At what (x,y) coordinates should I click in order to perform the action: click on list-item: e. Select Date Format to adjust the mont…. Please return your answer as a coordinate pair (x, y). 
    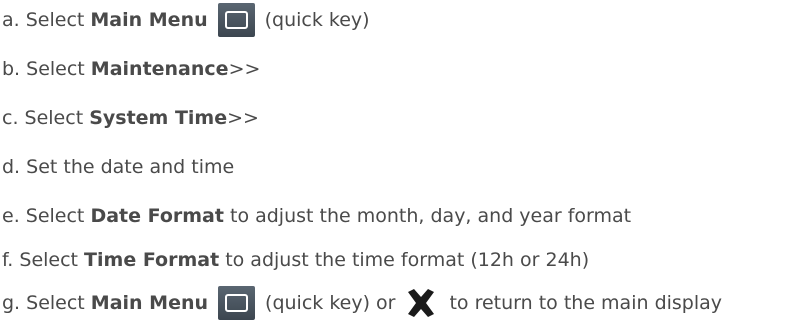
    Looking at the image, I should click on (316, 216).